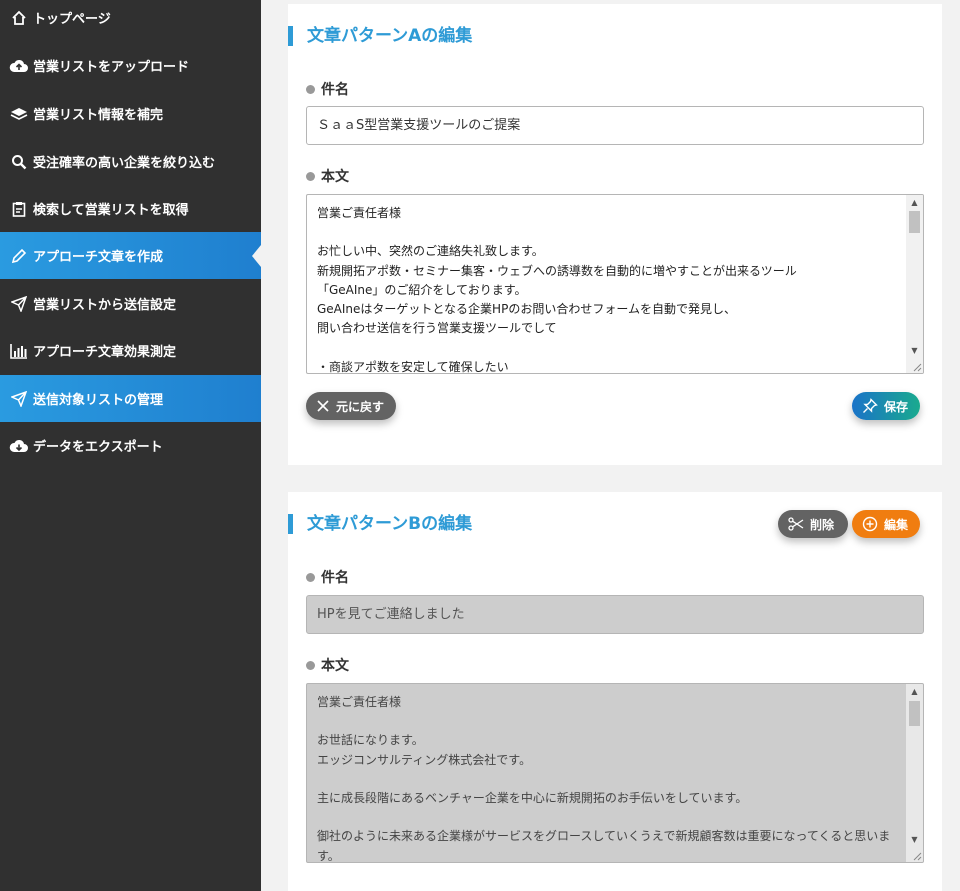 The height and width of the screenshot is (891, 960). Describe the element at coordinates (615, 614) in the screenshot. I see `pattern-b-subject-input: HPを見てご連絡しました` at that location.